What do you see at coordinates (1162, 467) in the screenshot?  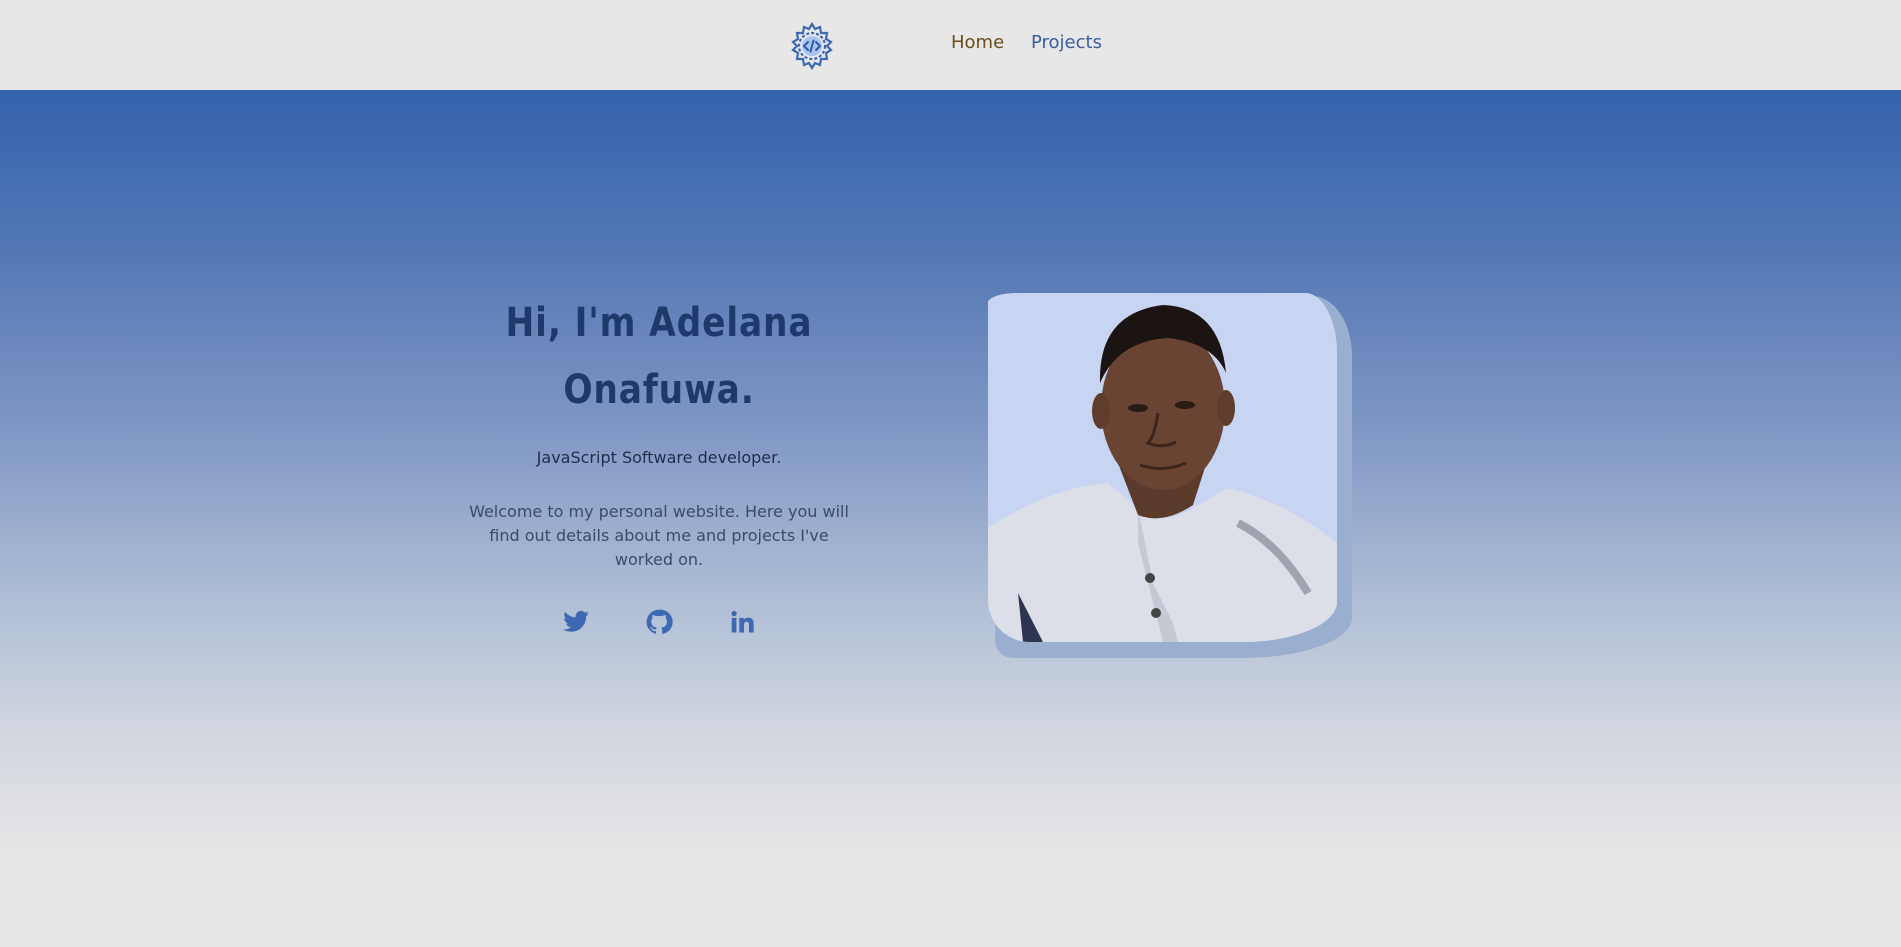 I see `profile-photo` at bounding box center [1162, 467].